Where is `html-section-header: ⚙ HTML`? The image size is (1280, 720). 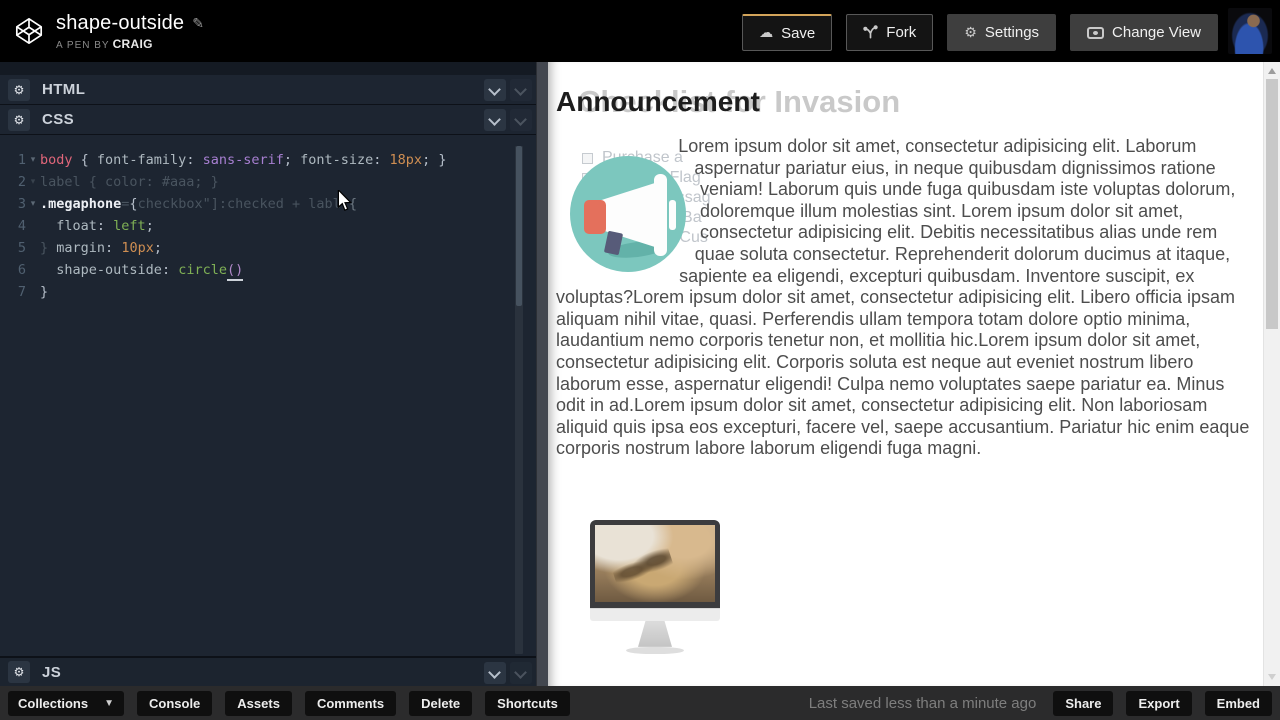
html-section-header: ⚙ HTML is located at coordinates (268, 90).